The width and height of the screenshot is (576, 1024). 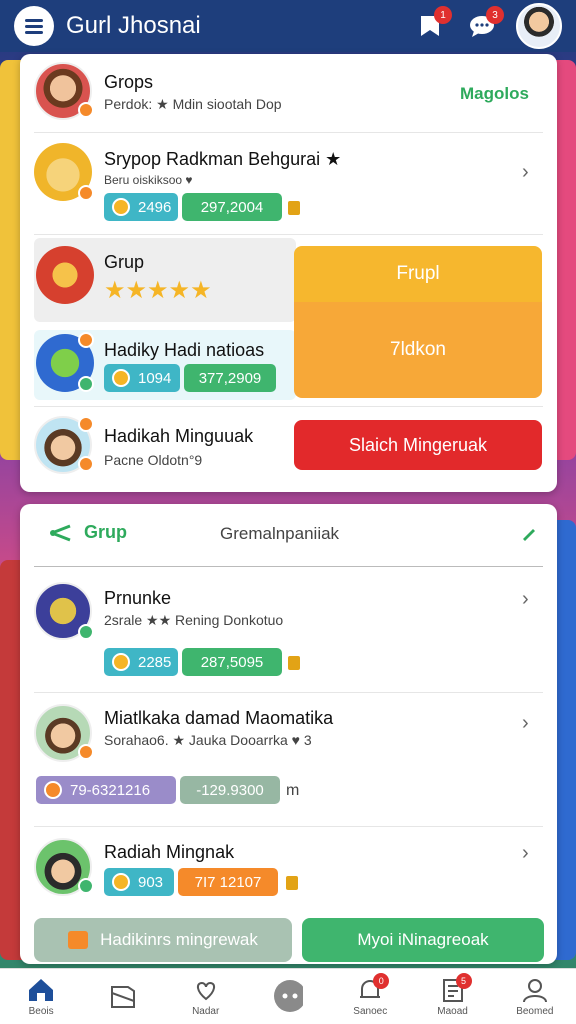 I want to click on coins-pill: 79-6321216, so click(x=106, y=790).